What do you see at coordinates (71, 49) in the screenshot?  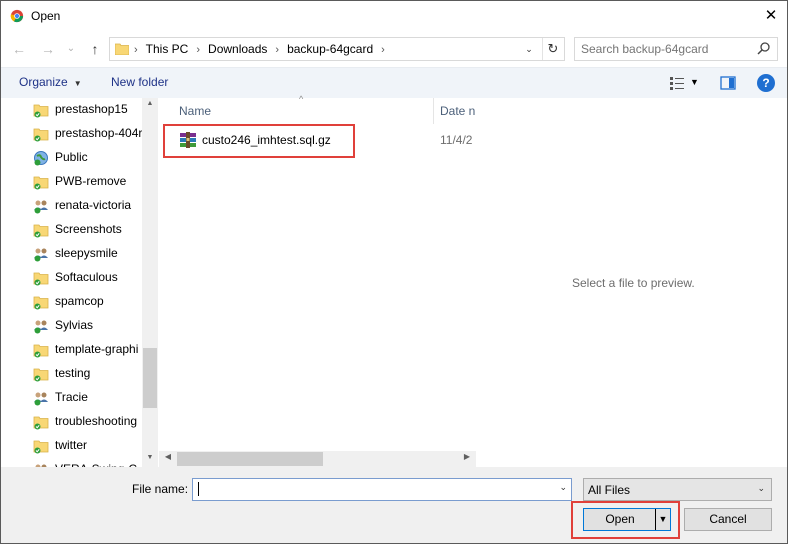 I see `recent-locations-button: ⌄` at bounding box center [71, 49].